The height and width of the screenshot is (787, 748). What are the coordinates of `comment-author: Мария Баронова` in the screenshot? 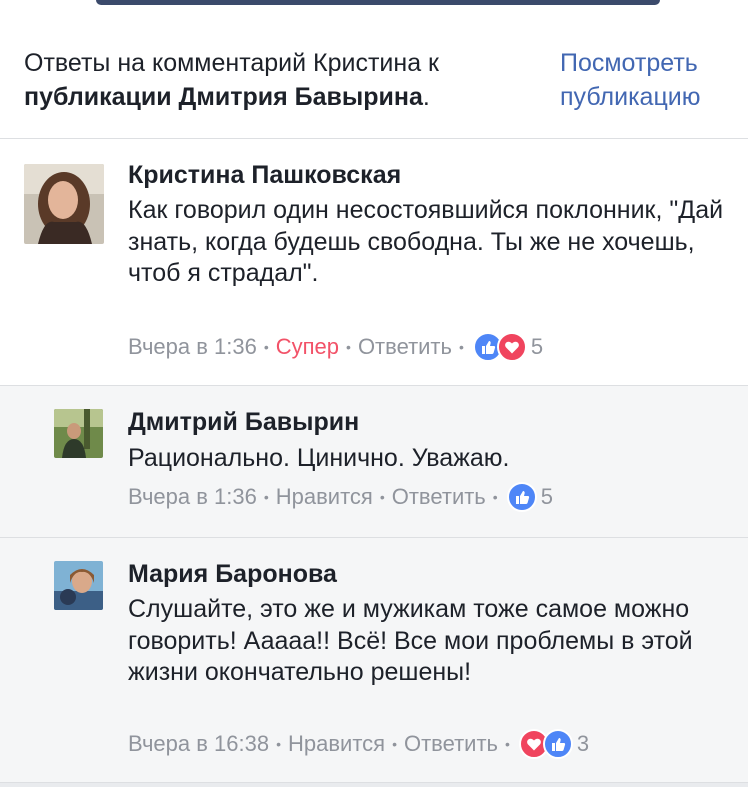 It's located at (232, 574).